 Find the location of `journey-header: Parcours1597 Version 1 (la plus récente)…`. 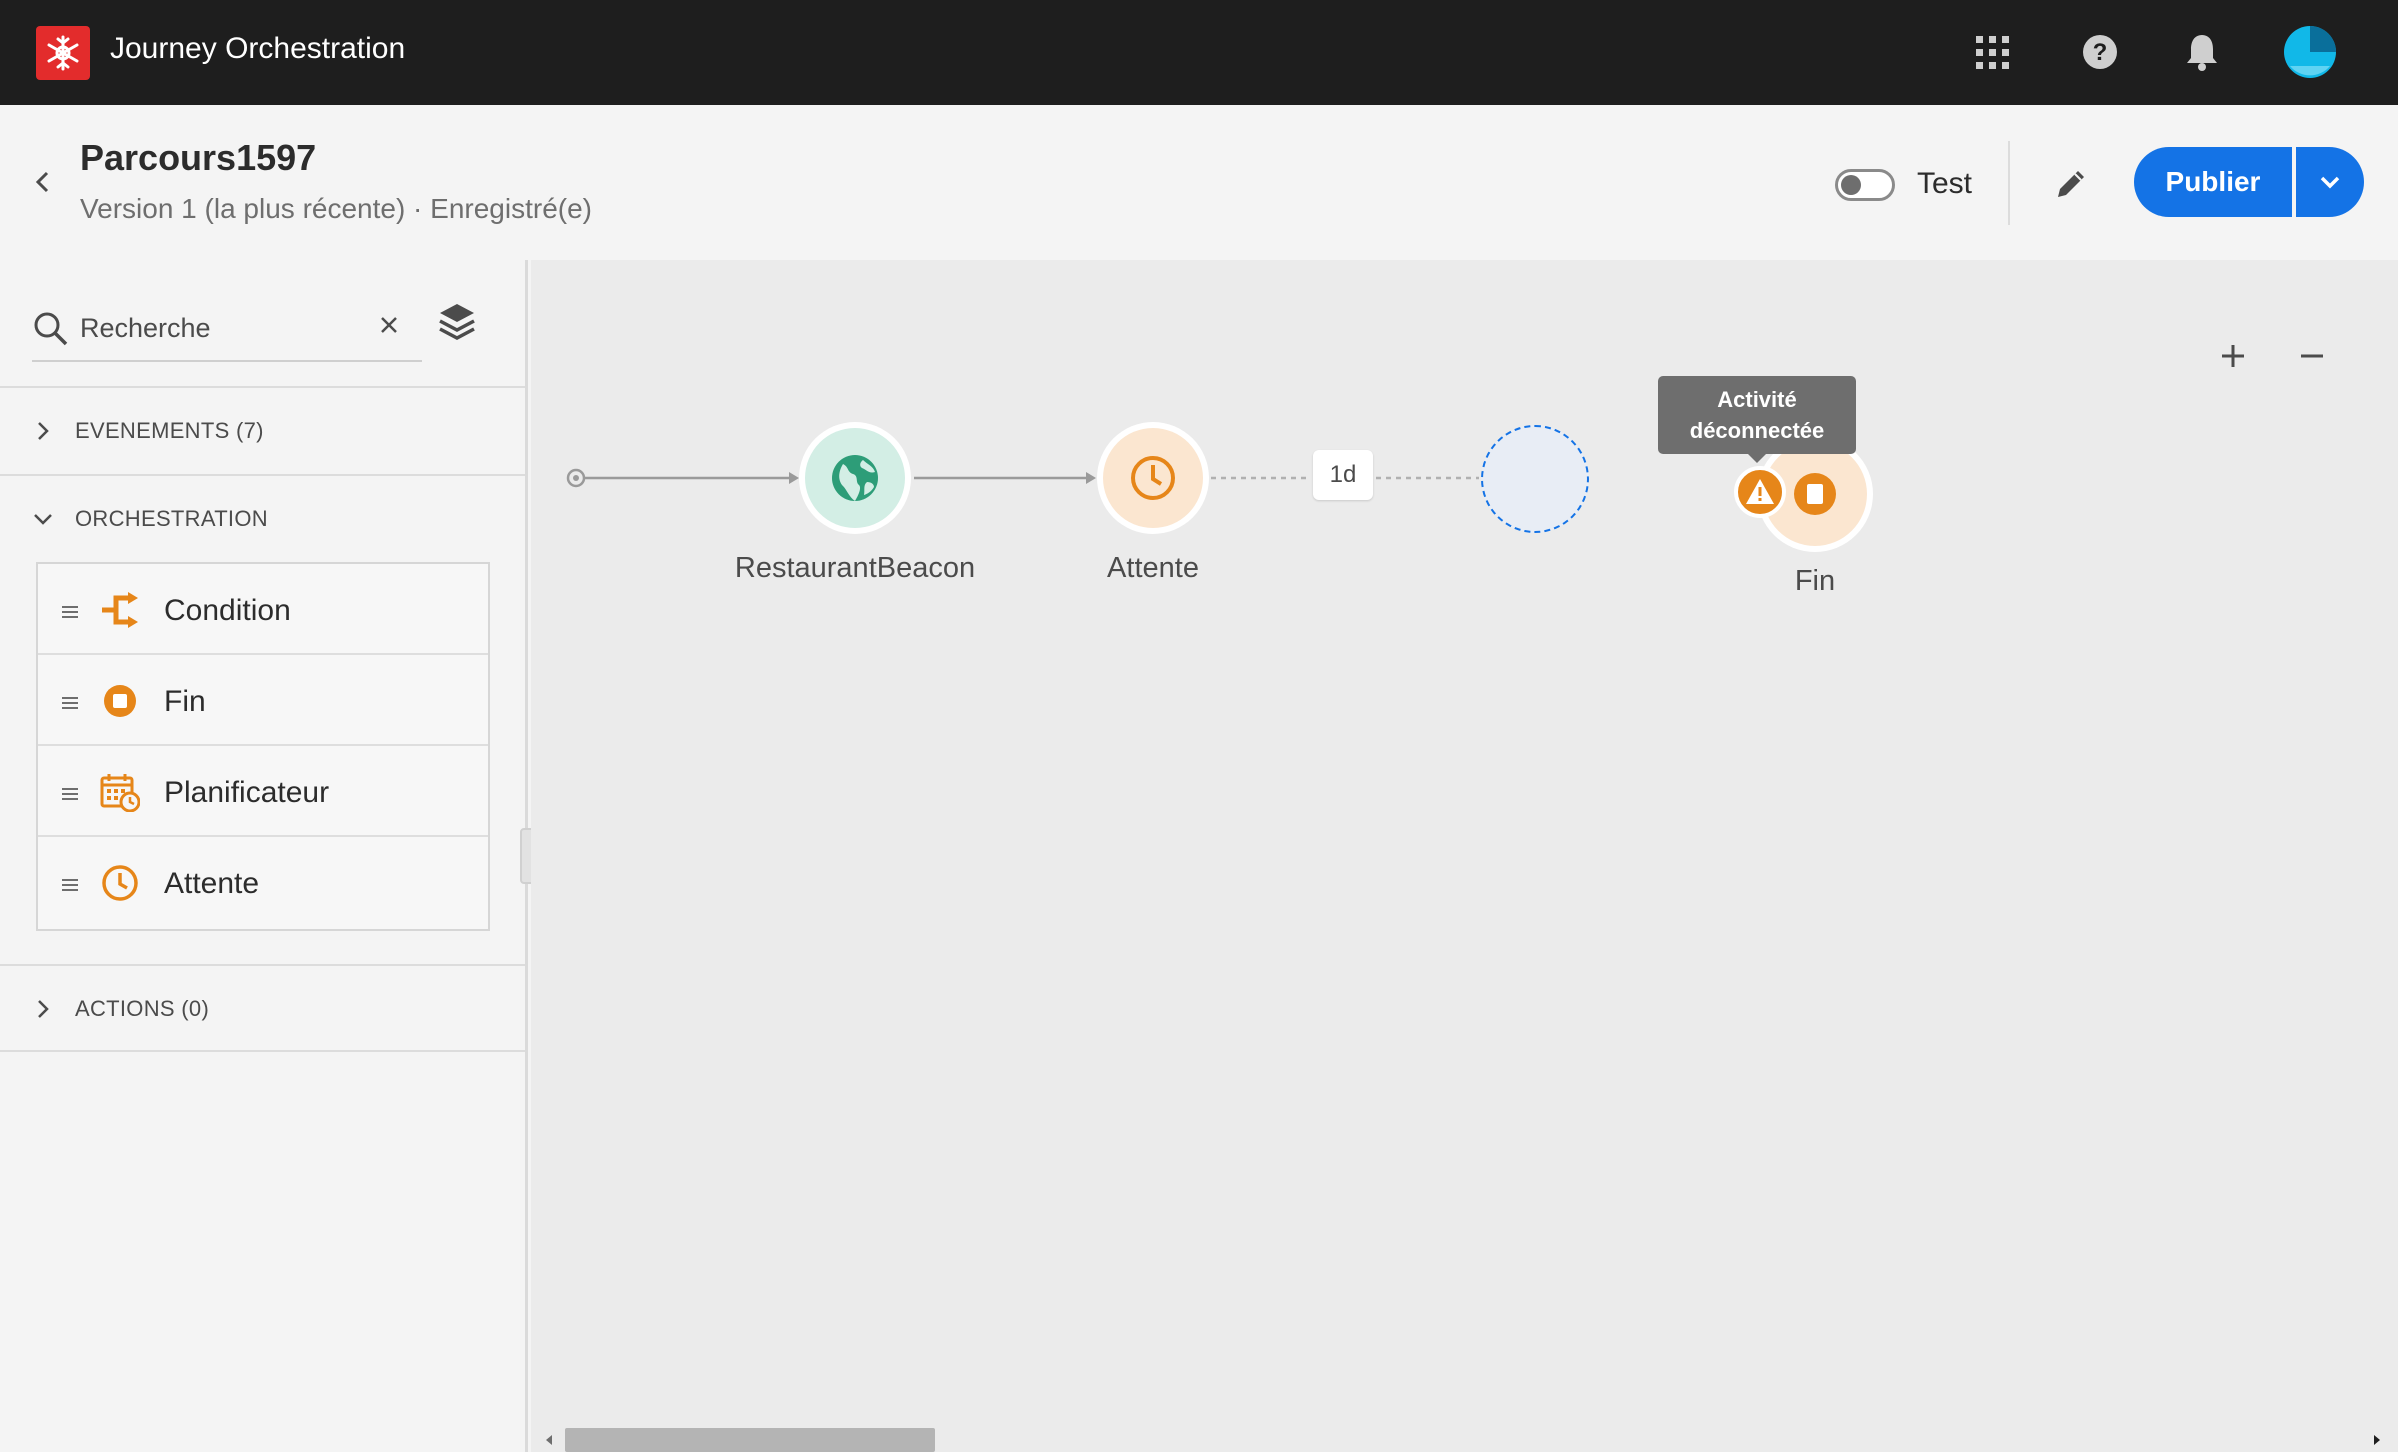

journey-header: Parcours1597 Version 1 (la plus récente)… is located at coordinates (1199, 182).